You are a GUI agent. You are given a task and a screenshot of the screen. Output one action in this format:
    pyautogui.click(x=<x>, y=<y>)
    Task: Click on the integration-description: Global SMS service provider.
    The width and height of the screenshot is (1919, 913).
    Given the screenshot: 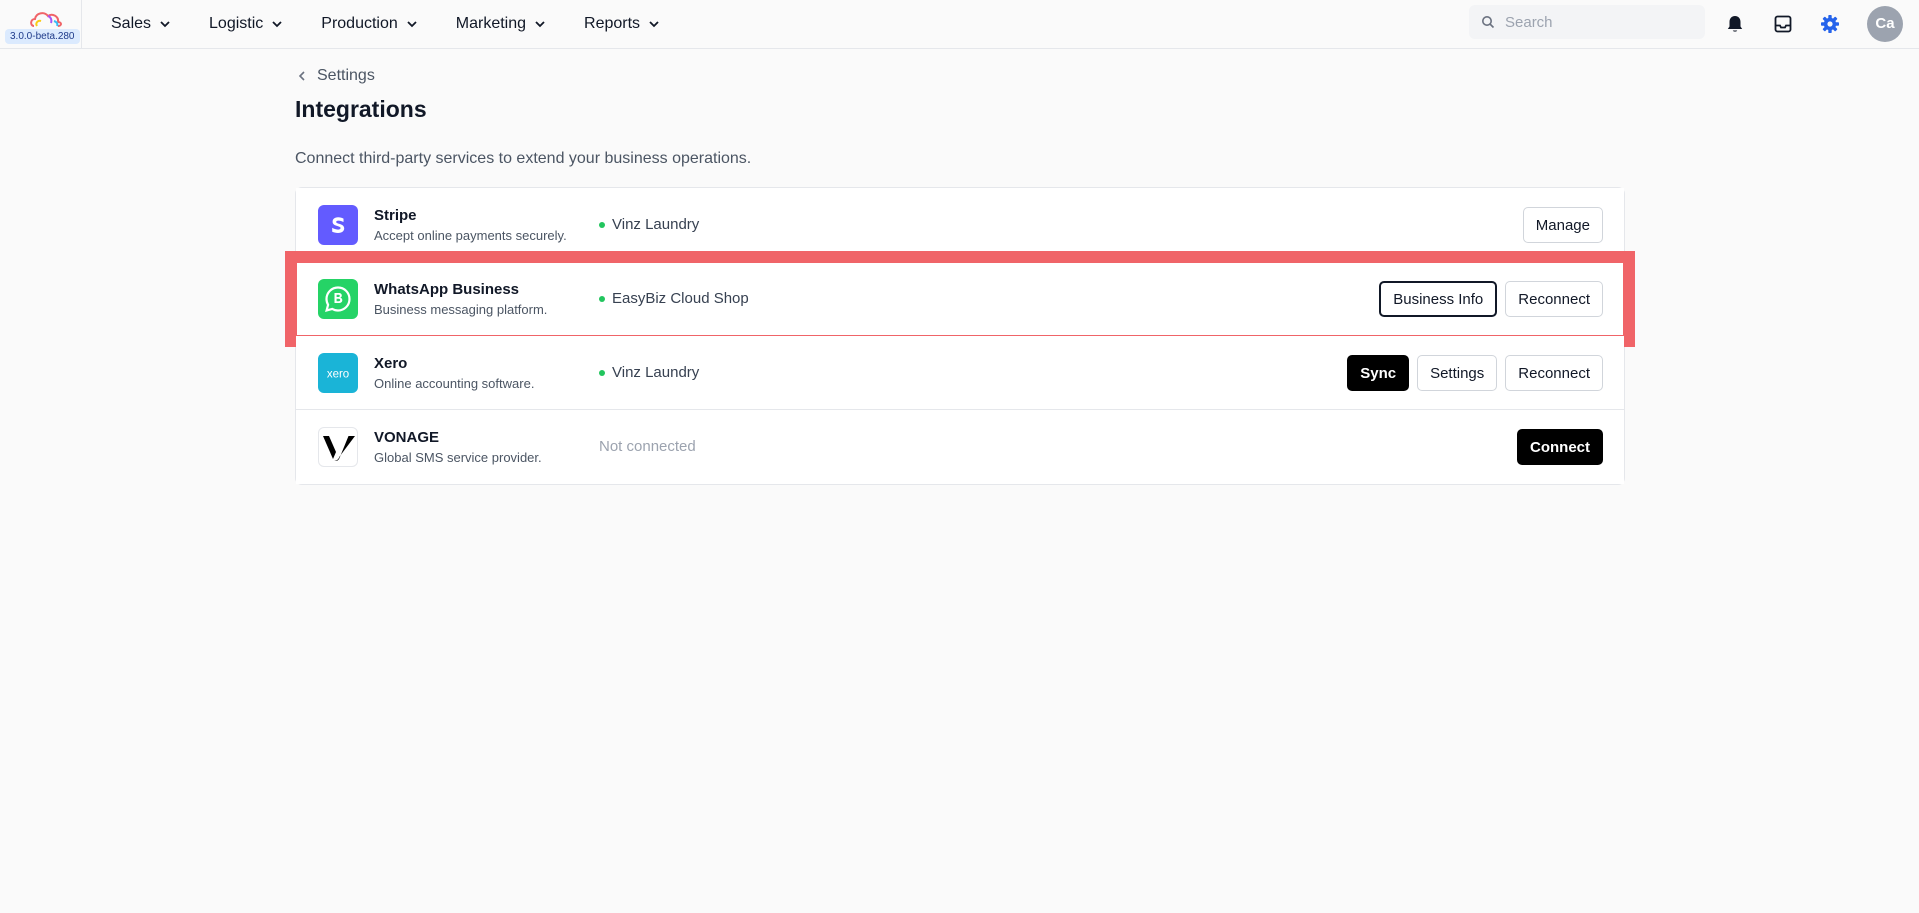 What is the action you would take?
    pyautogui.click(x=458, y=457)
    